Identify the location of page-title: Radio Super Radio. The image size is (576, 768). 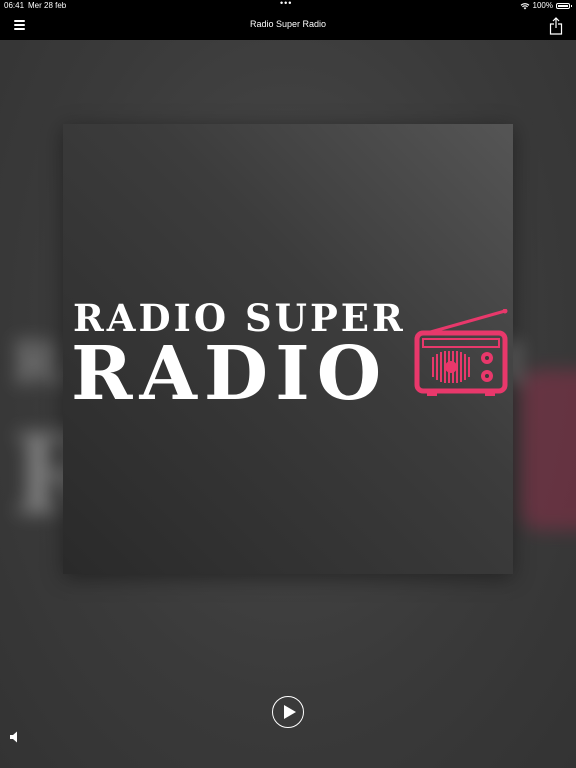
(288, 24).